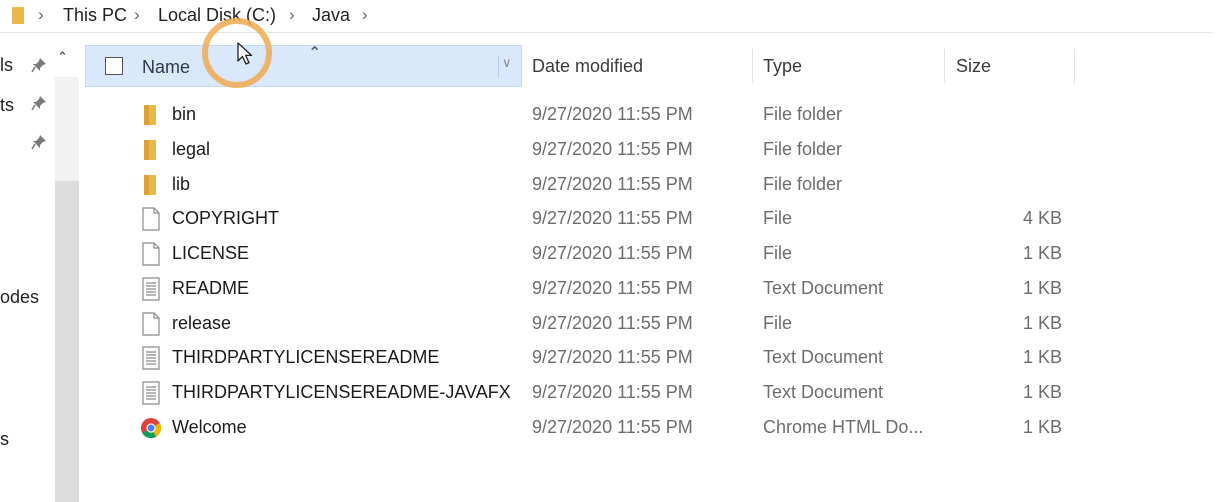 The image size is (1216, 502). What do you see at coordinates (184, 114) in the screenshot?
I see `file-name: bin` at bounding box center [184, 114].